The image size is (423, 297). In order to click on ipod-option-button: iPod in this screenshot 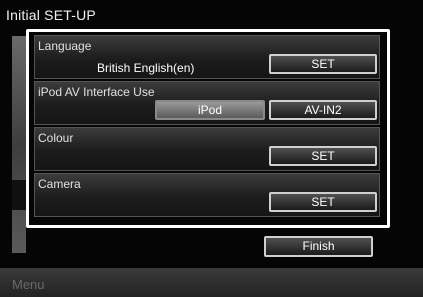, I will do `click(210, 110)`.